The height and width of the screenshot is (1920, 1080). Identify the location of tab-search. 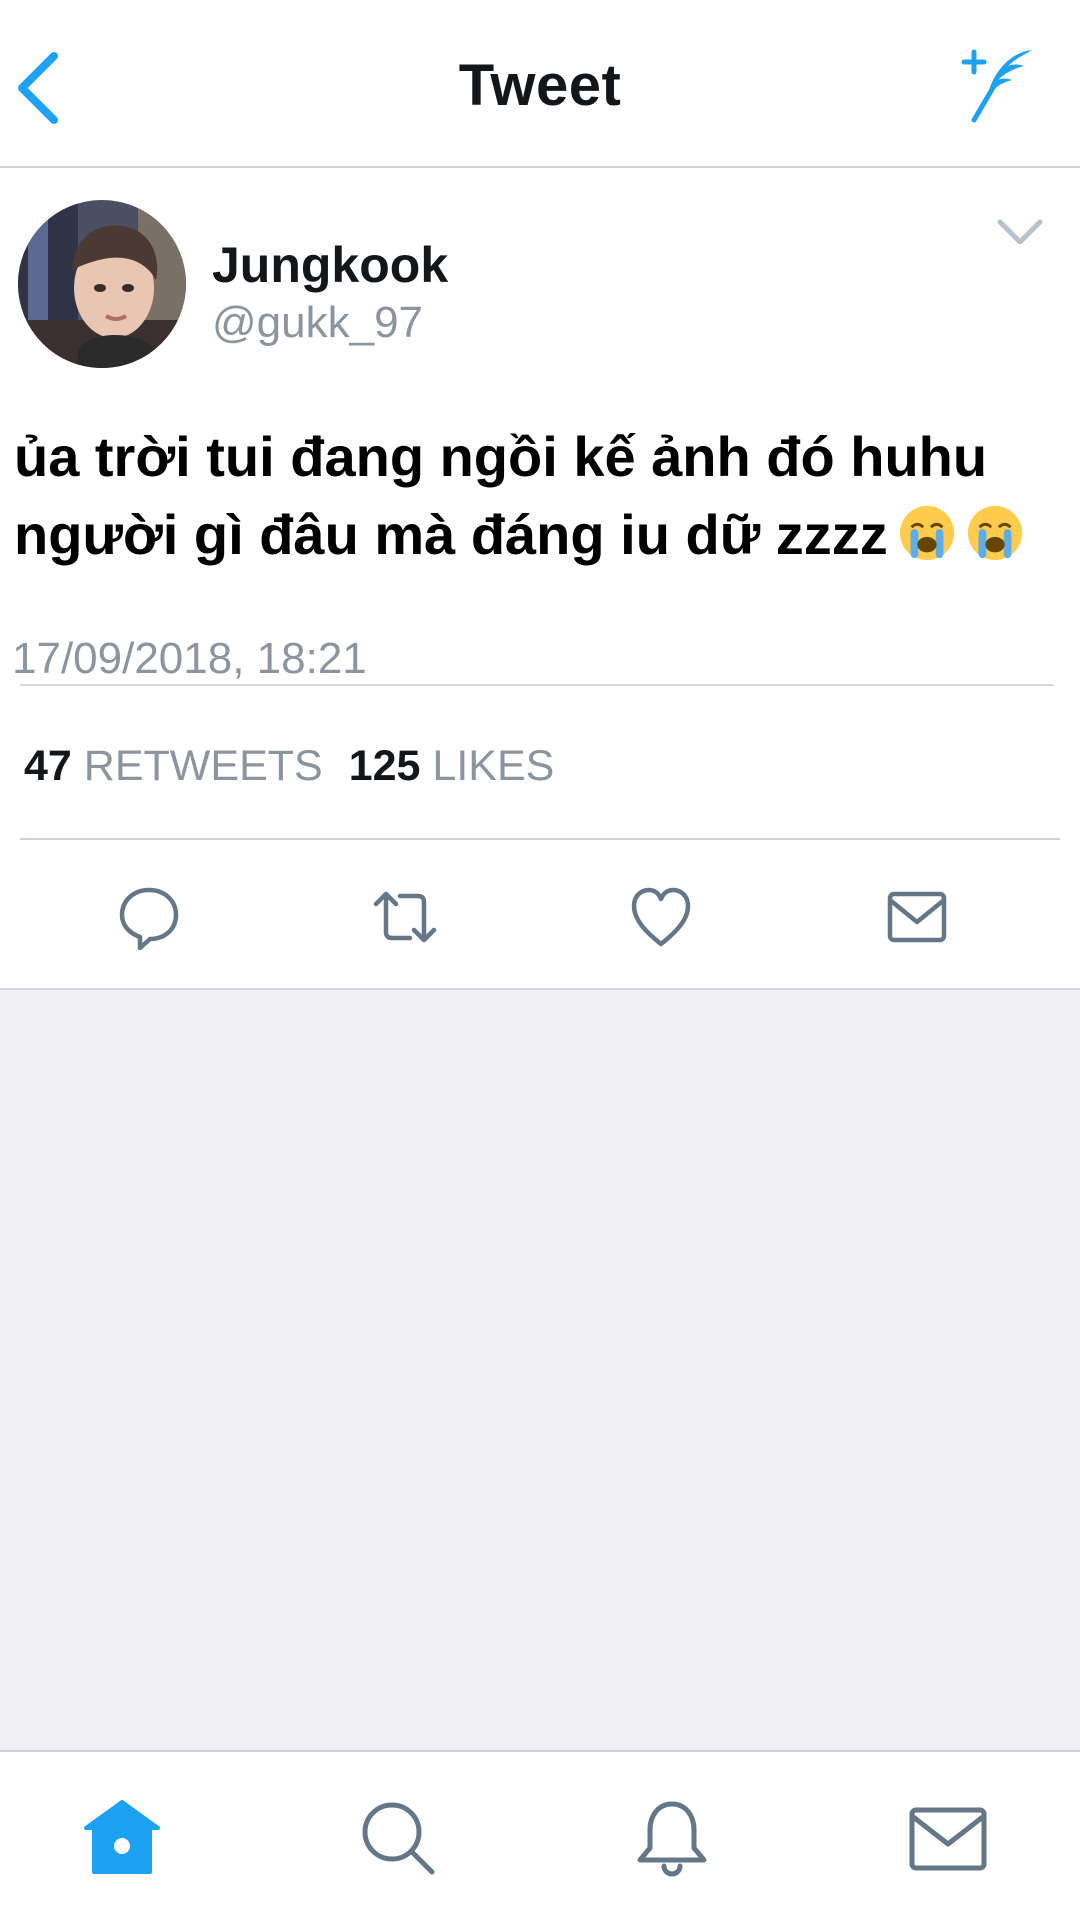
(398, 1838).